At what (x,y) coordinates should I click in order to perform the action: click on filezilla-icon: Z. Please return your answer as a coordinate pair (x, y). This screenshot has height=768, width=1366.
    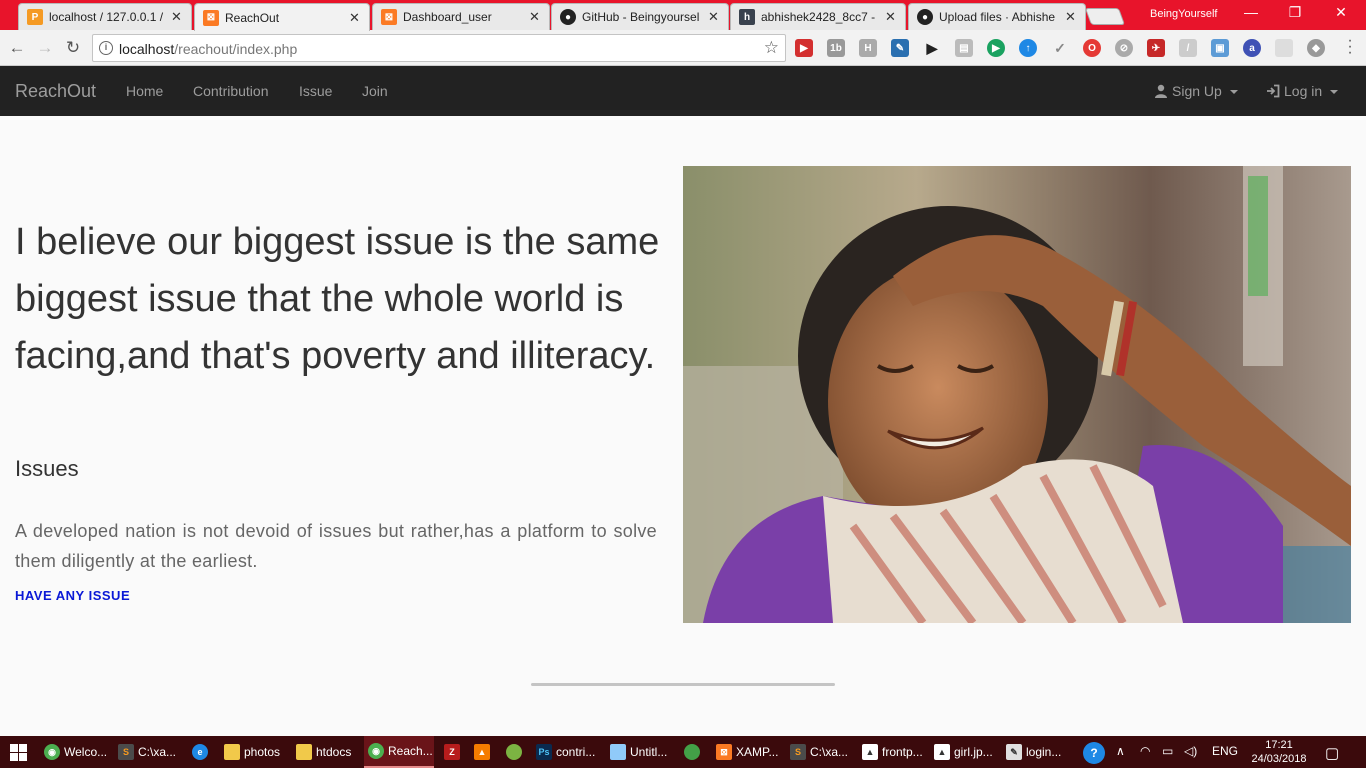
    Looking at the image, I should click on (452, 752).